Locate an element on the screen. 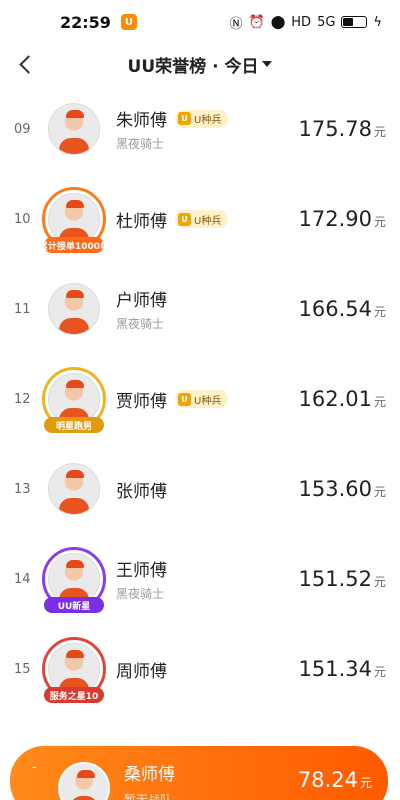  amount-value: 151.52 is located at coordinates (335, 579).